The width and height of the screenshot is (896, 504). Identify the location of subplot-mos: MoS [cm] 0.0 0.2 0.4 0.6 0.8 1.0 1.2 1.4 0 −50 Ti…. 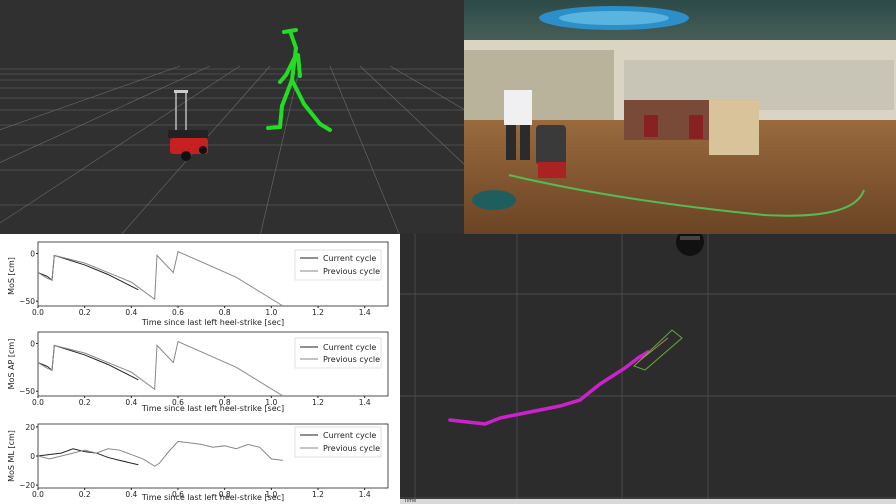
(198, 284).